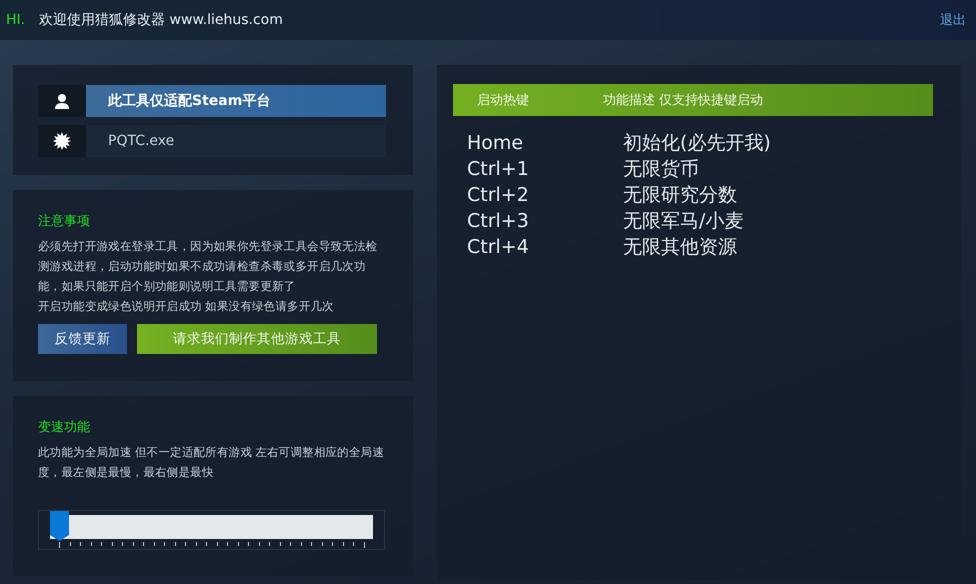 The height and width of the screenshot is (584, 976). I want to click on column-header: 功能描述 仅支持快捷键启动, so click(683, 100).